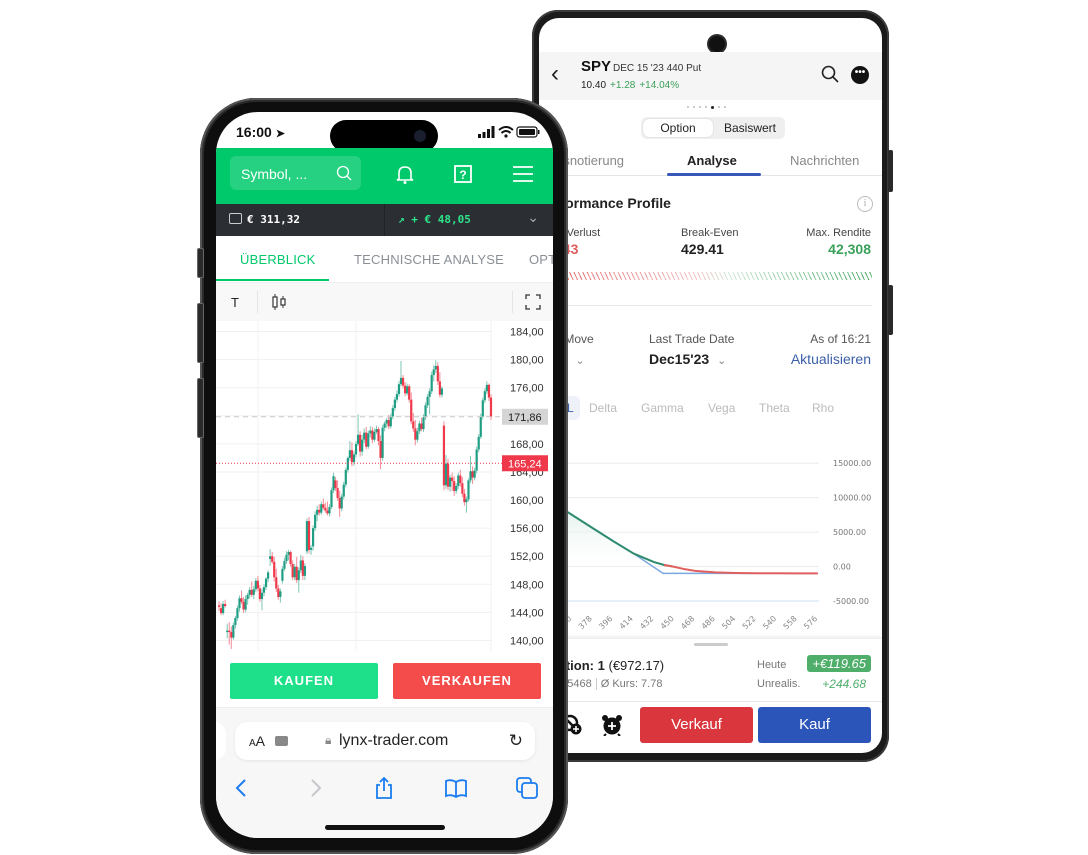  I want to click on sell-button: Verkauf, so click(696, 725).